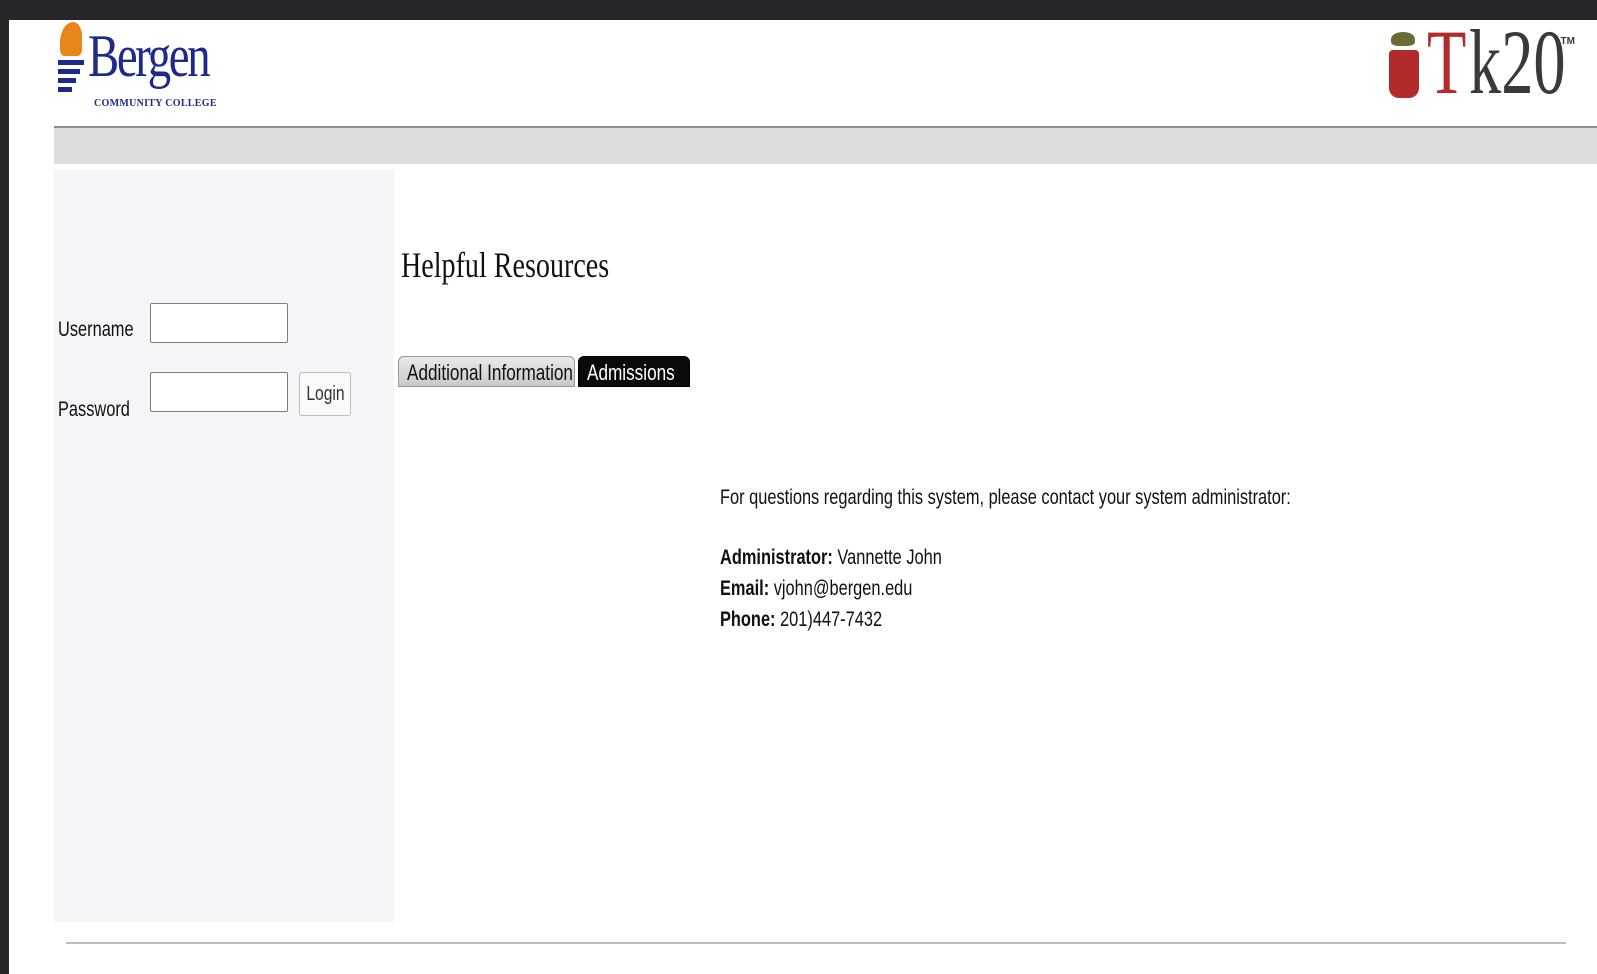 Image resolution: width=1597 pixels, height=974 pixels. What do you see at coordinates (1447, 66) in the screenshot?
I see `tk20-logo-t: T` at bounding box center [1447, 66].